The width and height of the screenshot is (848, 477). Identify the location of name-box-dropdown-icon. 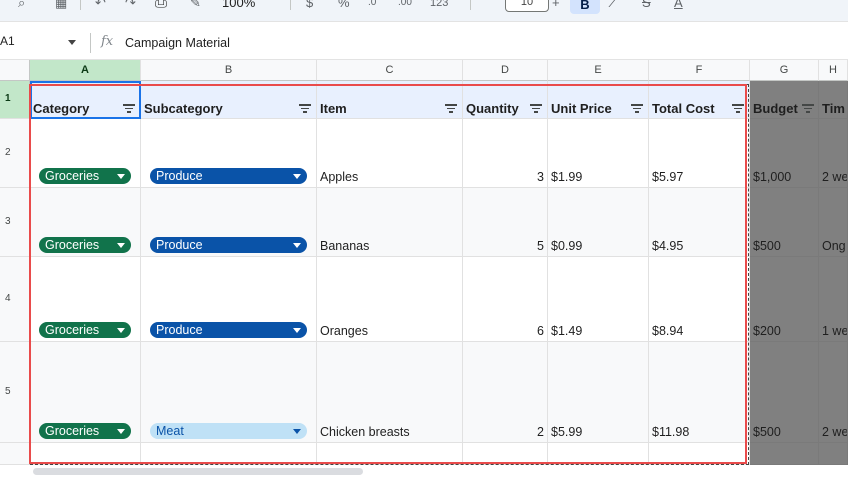
(72, 42).